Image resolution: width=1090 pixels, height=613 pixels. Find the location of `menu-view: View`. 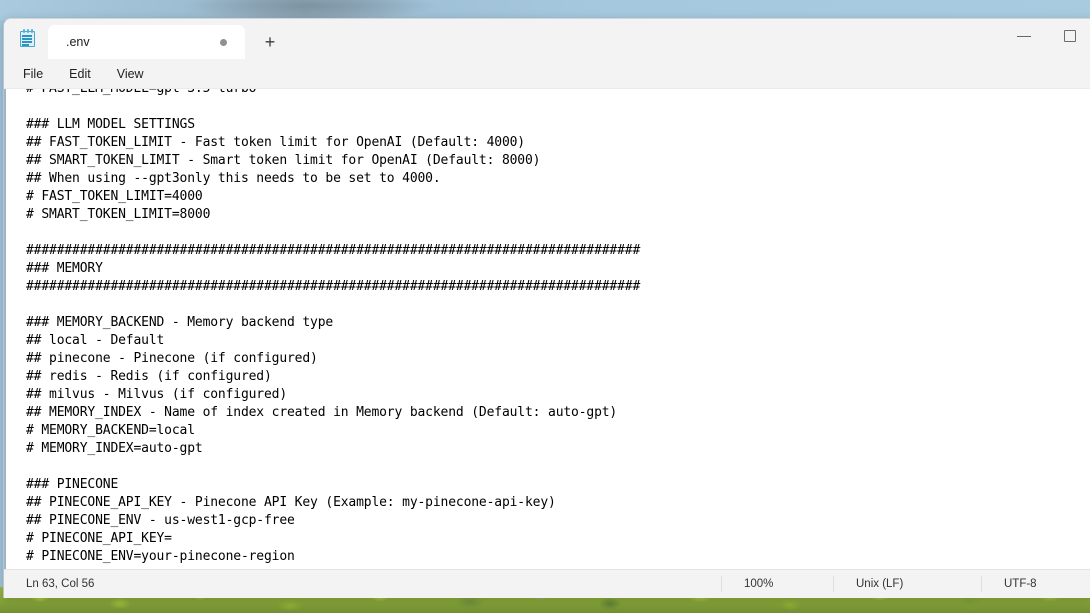

menu-view: View is located at coordinates (130, 74).